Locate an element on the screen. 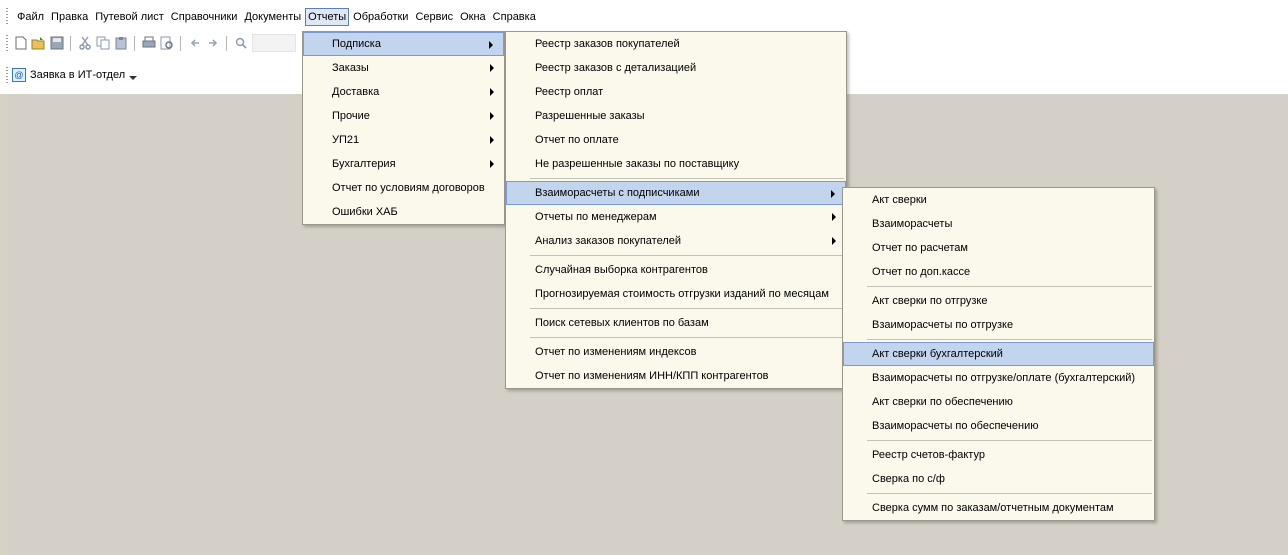 Image resolution: width=1288 pixels, height=555 pixels. search-icon is located at coordinates (240, 43).